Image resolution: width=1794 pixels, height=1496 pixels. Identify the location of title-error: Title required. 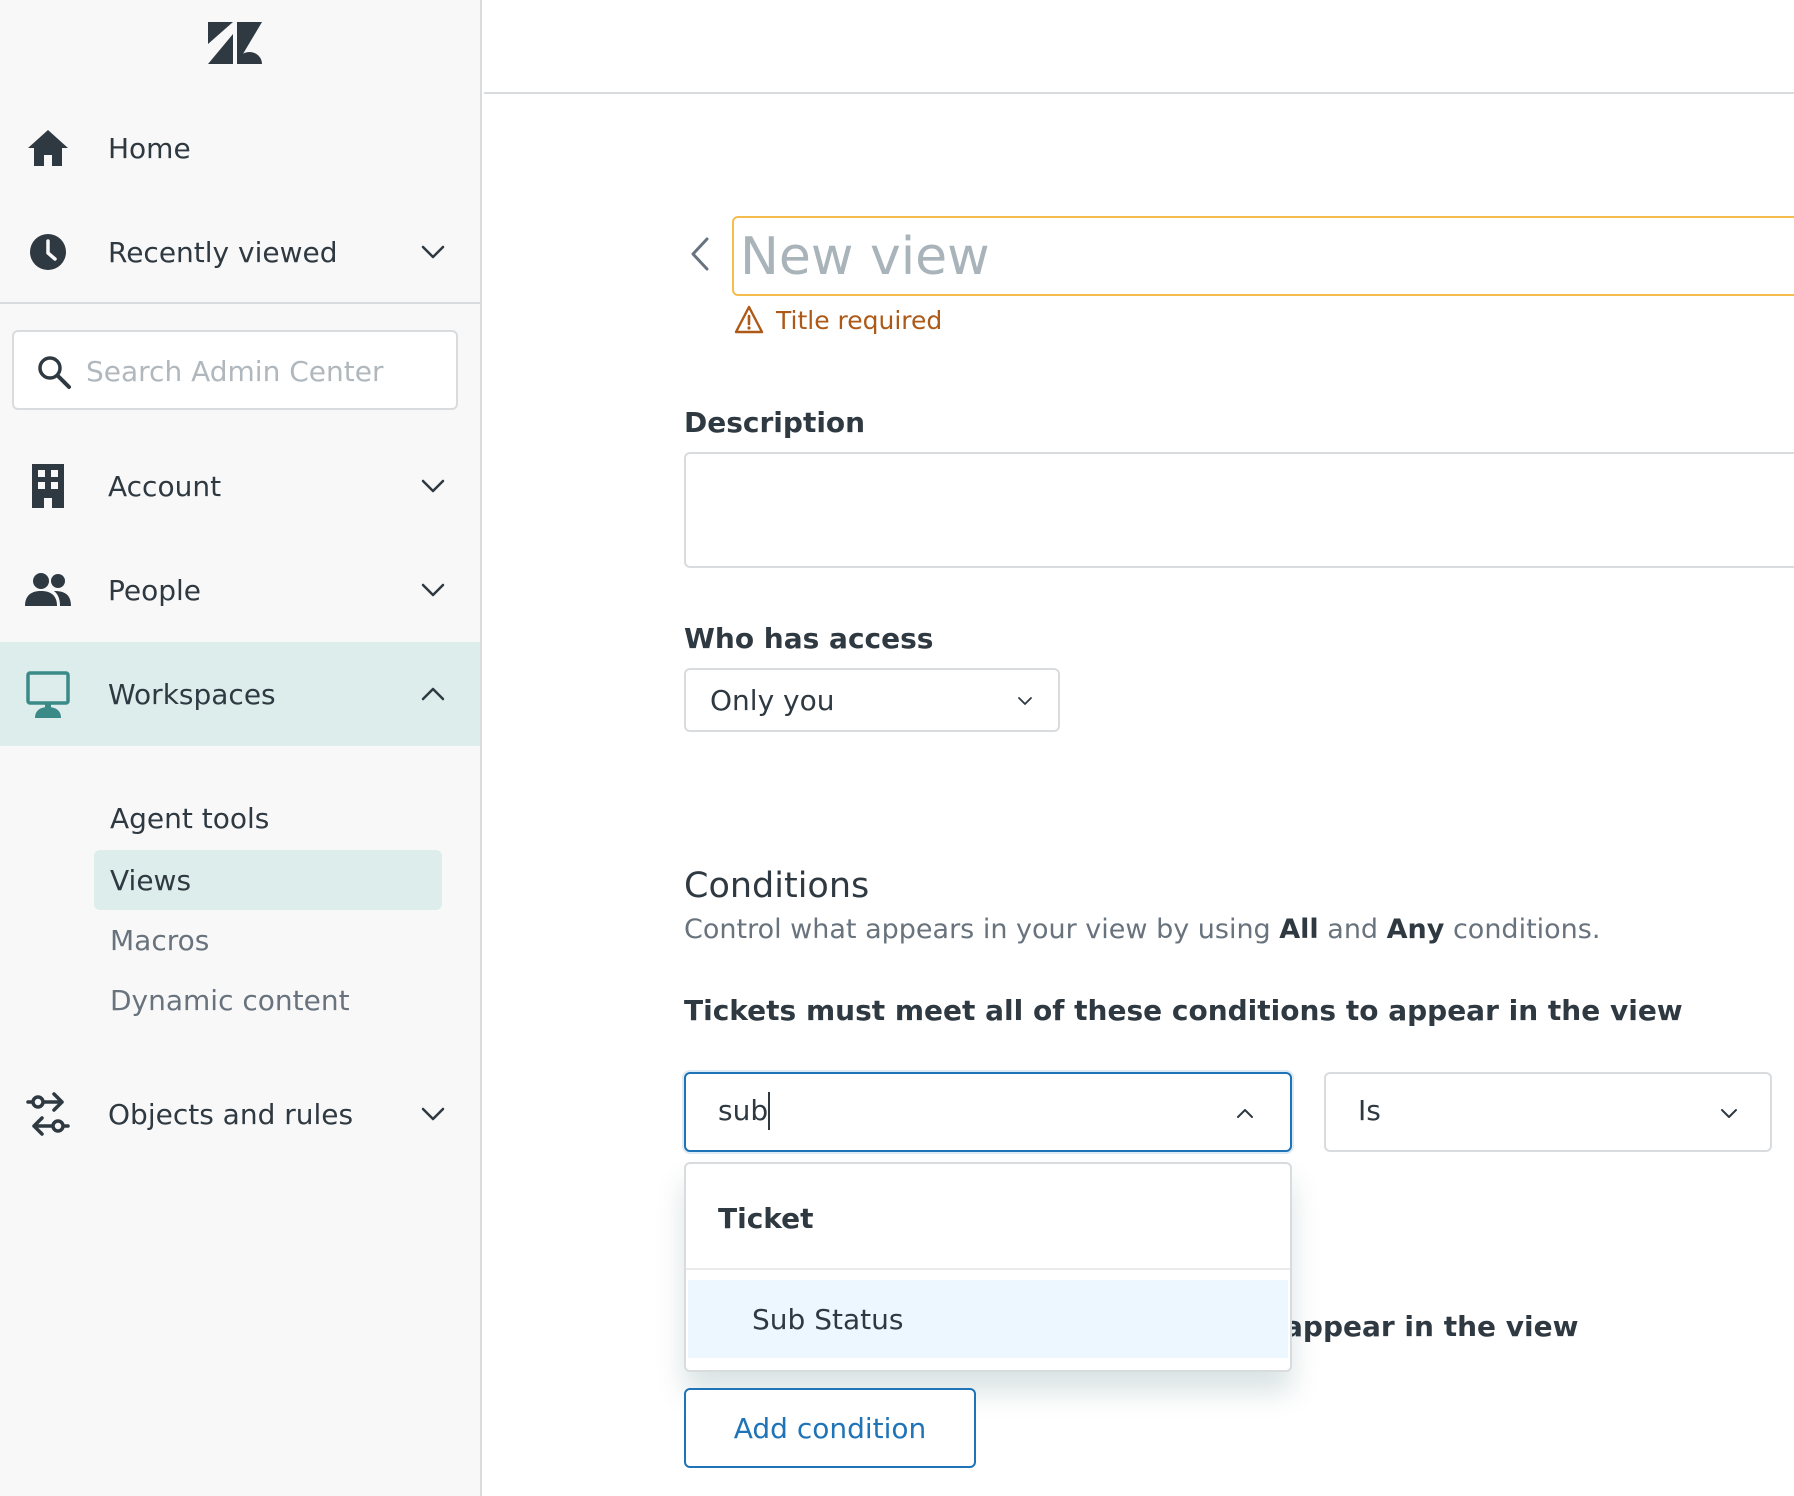
(838, 320).